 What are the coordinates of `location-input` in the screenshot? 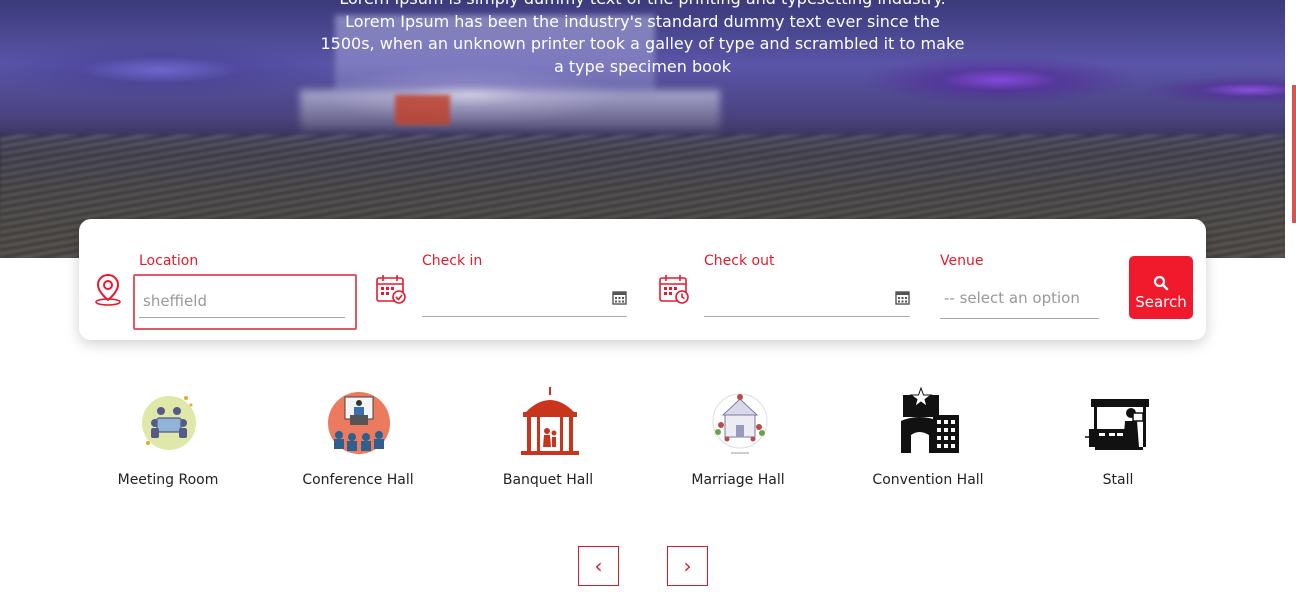 It's located at (242, 301).